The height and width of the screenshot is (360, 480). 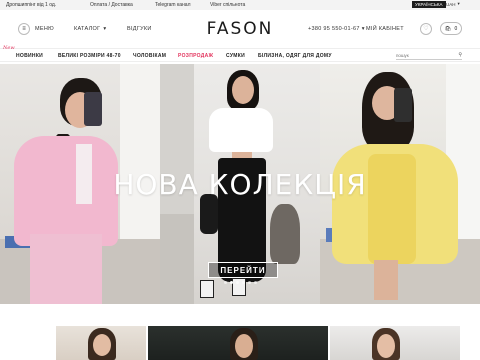 What do you see at coordinates (295, 56) in the screenshot?
I see `nav-item-underwear-home: БІЛИЗНА, ОДЯГ ДЛЯ ДОМУ` at bounding box center [295, 56].